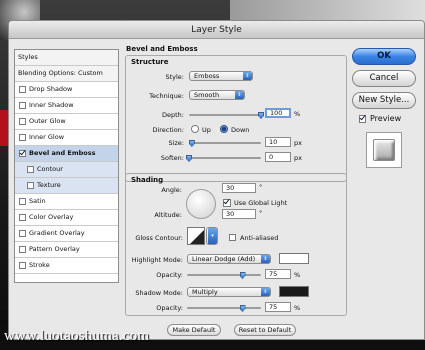 The width and height of the screenshot is (425, 350). Describe the element at coordinates (261, 203) in the screenshot. I see `use-global-light-label: Use Global Light` at that location.